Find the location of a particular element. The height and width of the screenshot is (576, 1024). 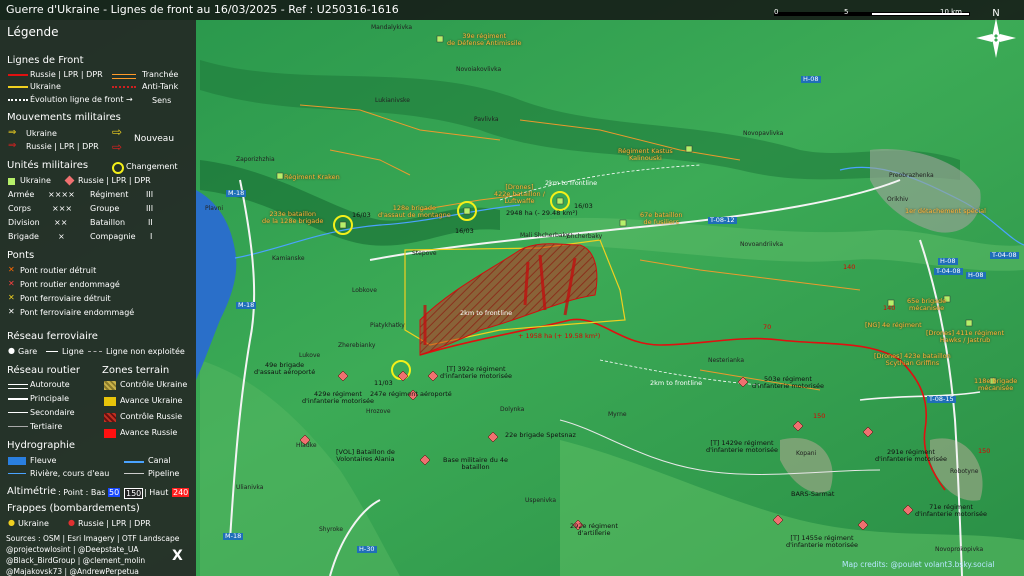

sources-line: @Majakovsk73 | @AndrewPerpetua is located at coordinates (72, 571).